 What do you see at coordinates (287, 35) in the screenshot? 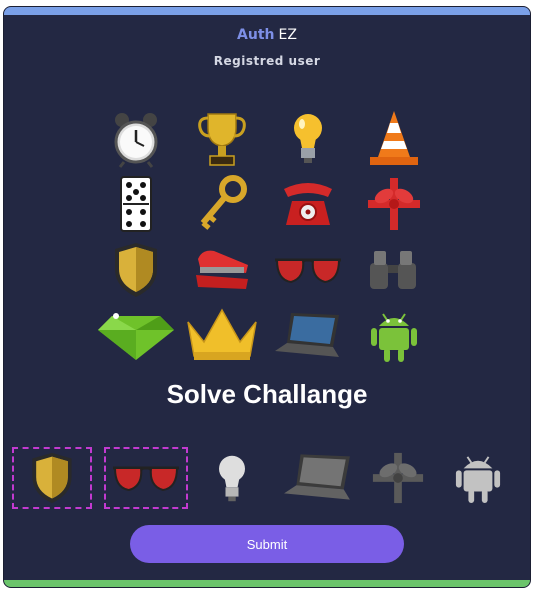
I see `brand-main-text: EZ` at bounding box center [287, 35].